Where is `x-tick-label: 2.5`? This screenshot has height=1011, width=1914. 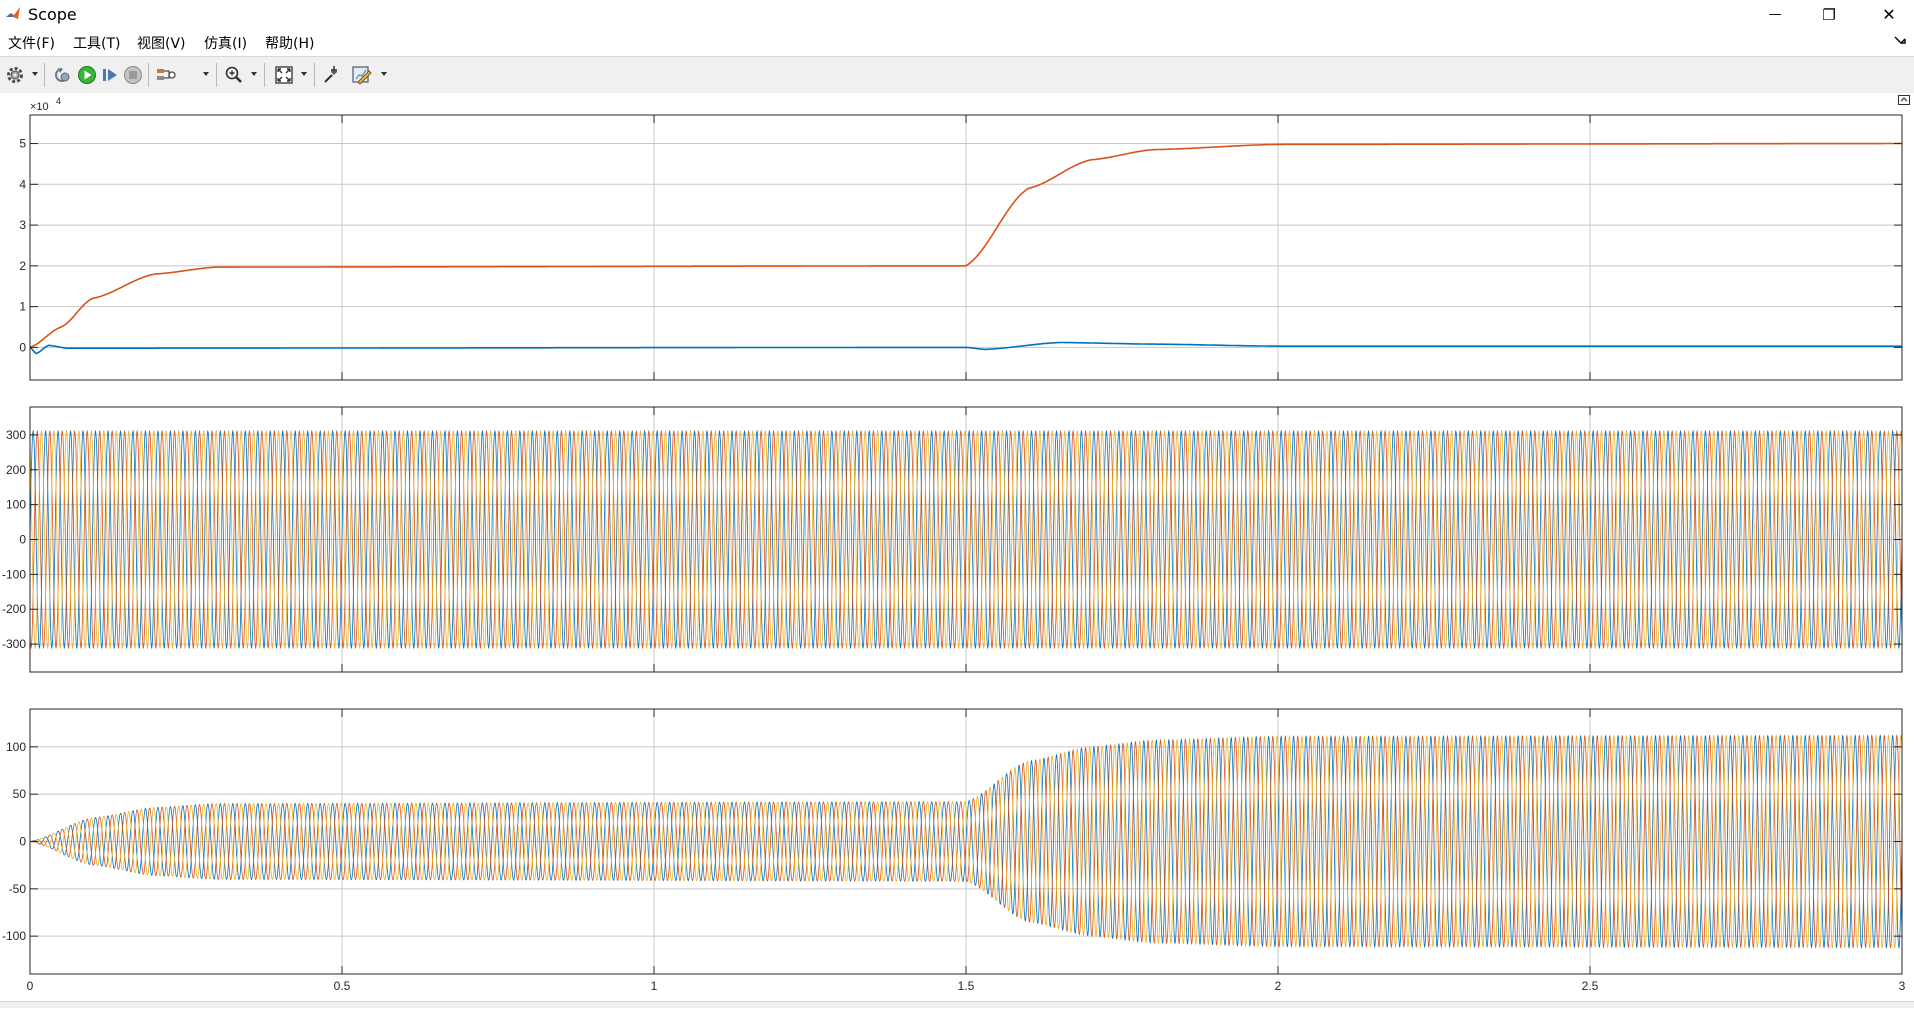
x-tick-label: 2.5 is located at coordinates (1590, 986).